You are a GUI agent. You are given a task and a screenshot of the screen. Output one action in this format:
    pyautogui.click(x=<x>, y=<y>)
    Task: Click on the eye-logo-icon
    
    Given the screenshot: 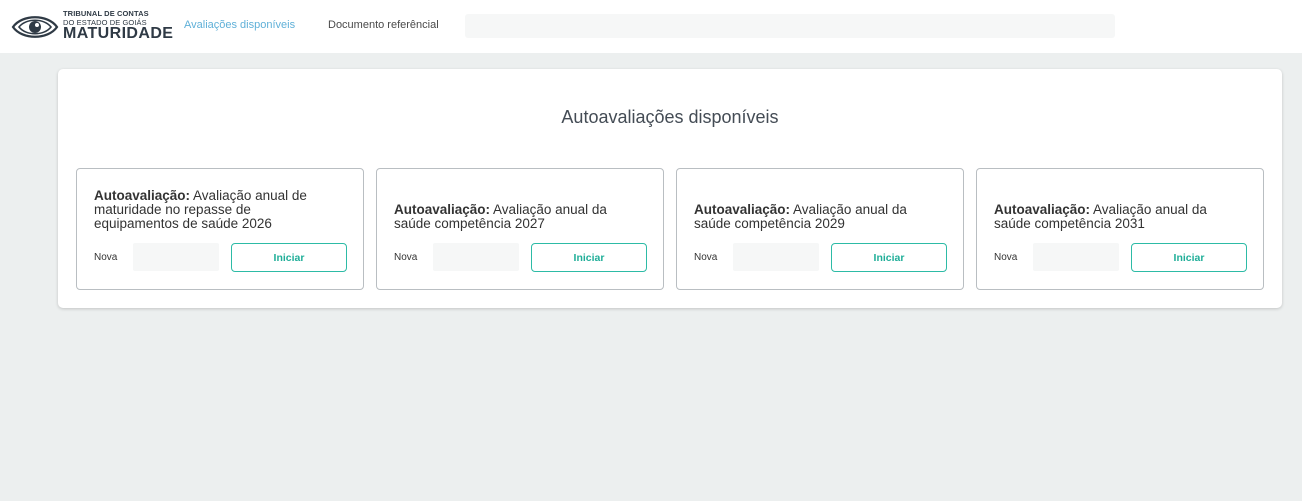 What is the action you would take?
    pyautogui.click(x=35, y=27)
    